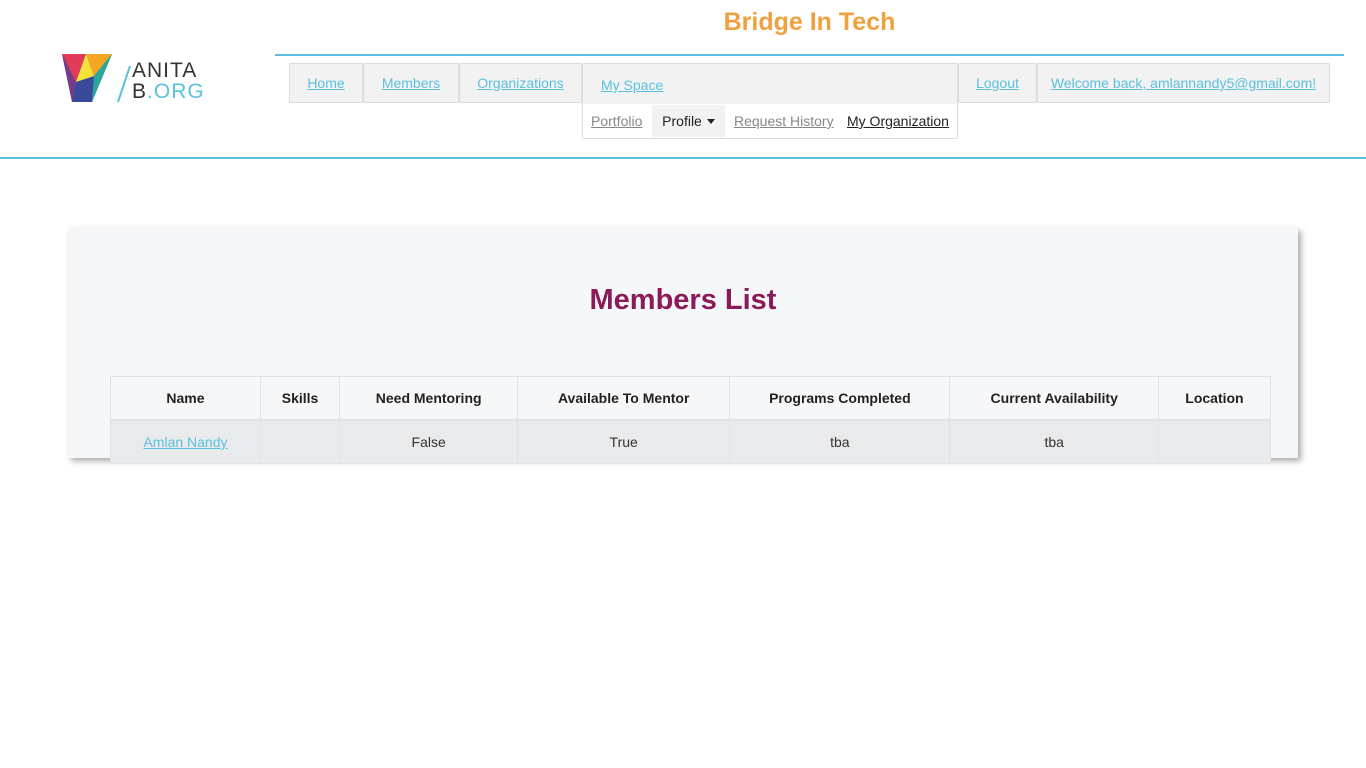 This screenshot has height=768, width=1366. Describe the element at coordinates (784, 121) in the screenshot. I see `subnav-request-history: Request History` at that location.